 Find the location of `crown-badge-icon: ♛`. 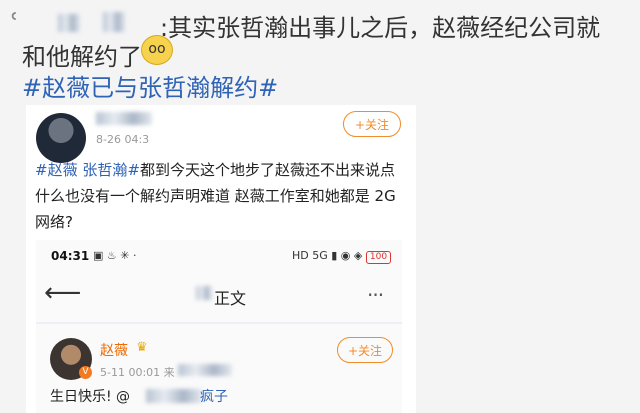

crown-badge-icon: ♛ is located at coordinates (142, 347).